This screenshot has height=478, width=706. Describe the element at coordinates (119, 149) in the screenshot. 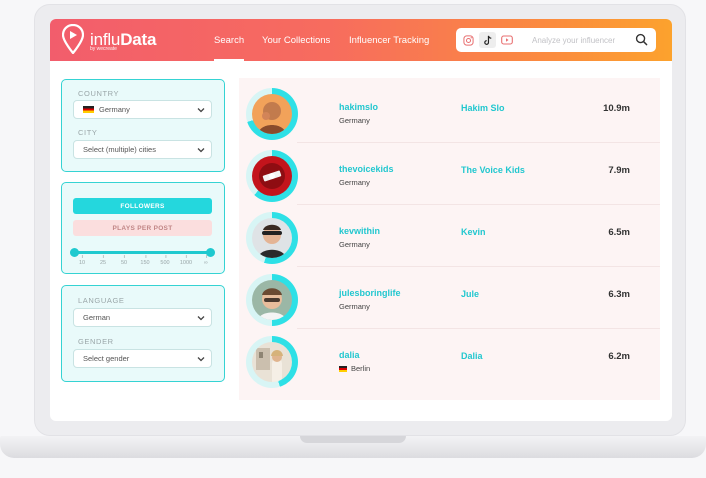

I see `city-placeholder: Select (multiple) cities` at that location.